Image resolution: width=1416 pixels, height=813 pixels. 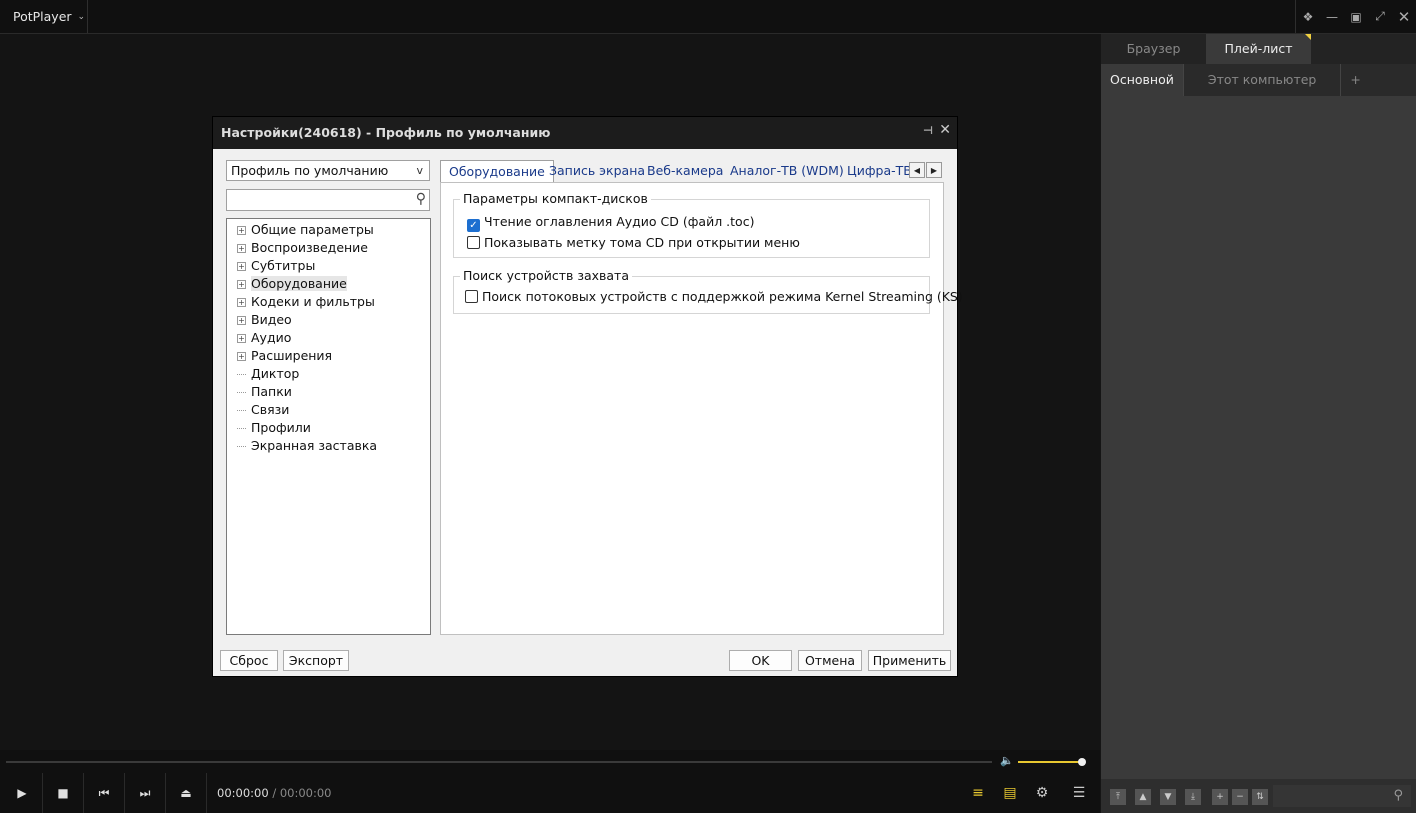 I want to click on tree-item-subtitles: + Субтитры, so click(x=276, y=266).